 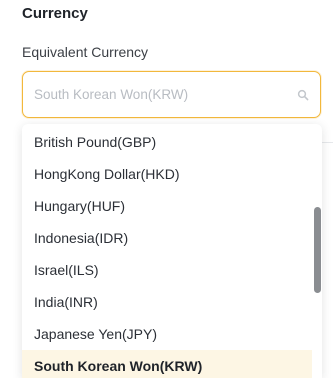 I want to click on section-title: Currency, so click(x=55, y=13).